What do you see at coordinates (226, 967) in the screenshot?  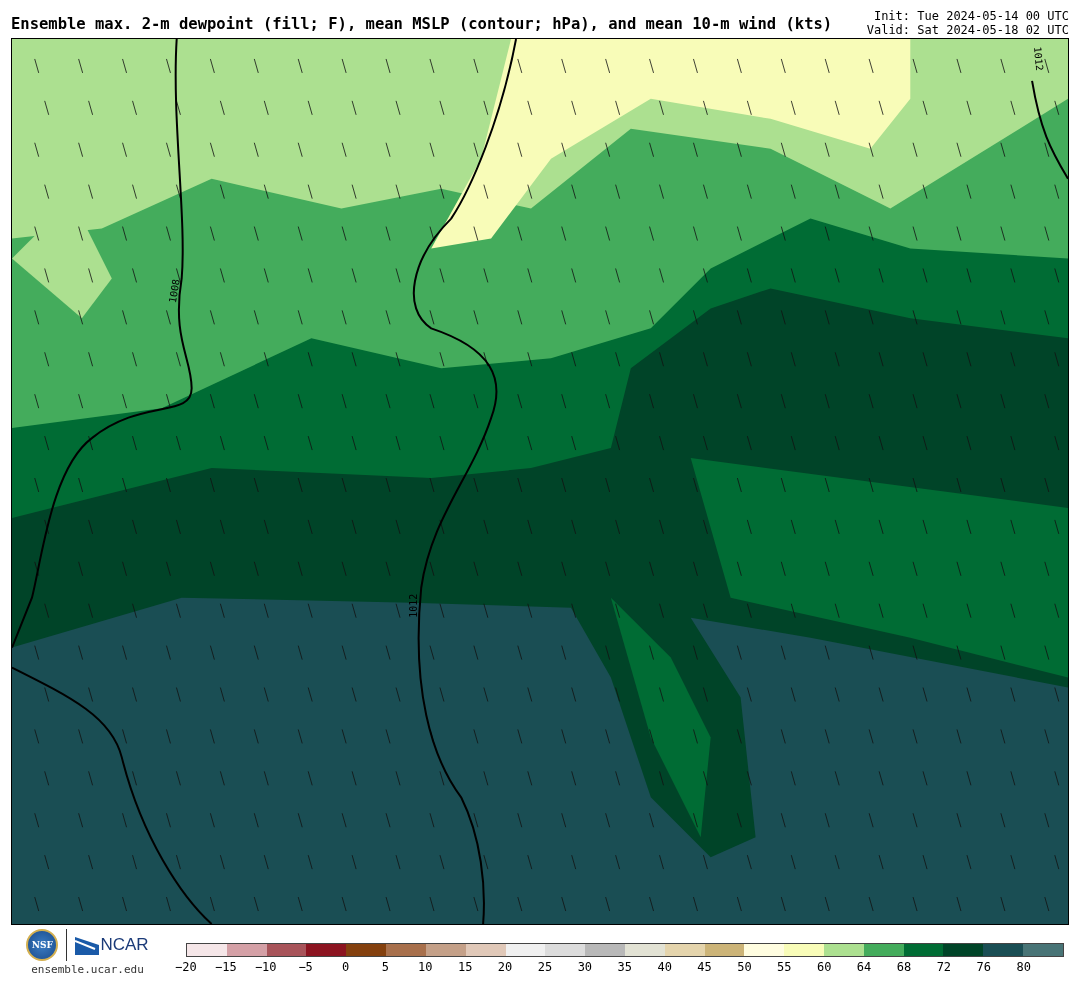 I see `colorbar-label: −15` at bounding box center [226, 967].